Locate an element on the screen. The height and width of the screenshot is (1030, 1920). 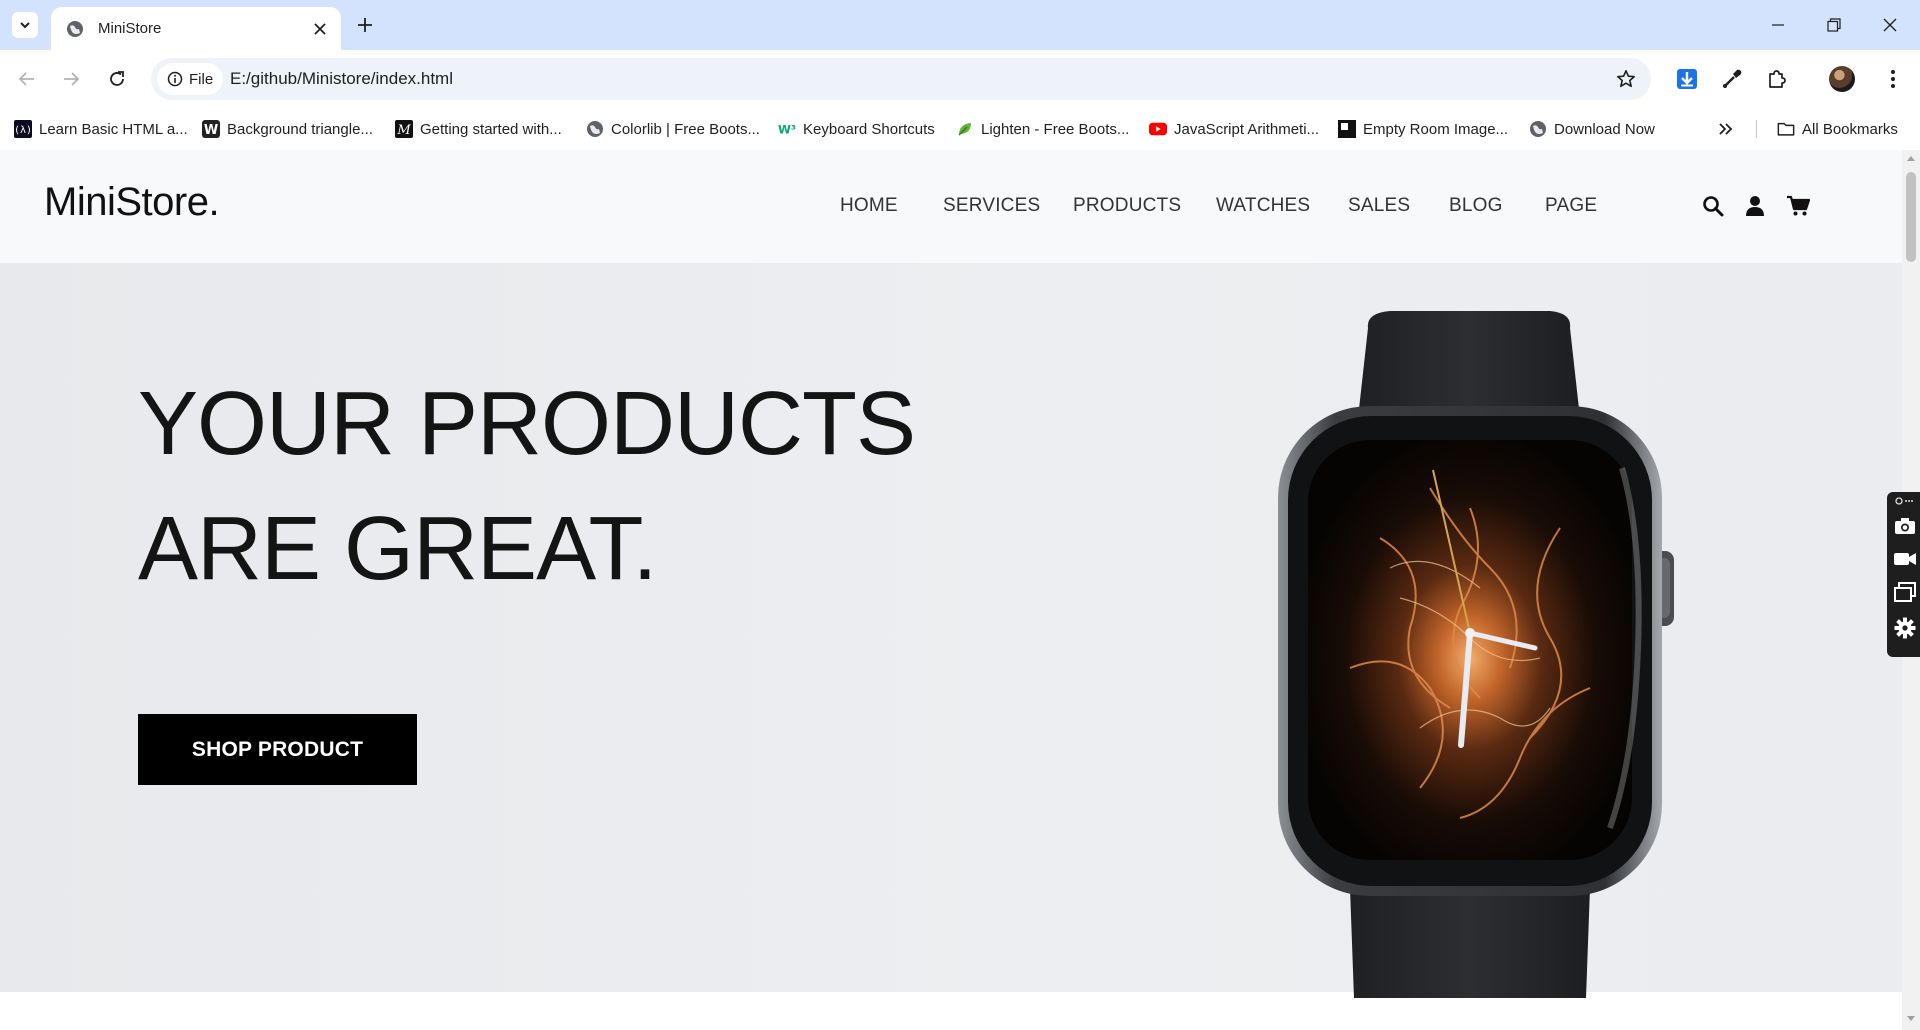
w-icon: W is located at coordinates (211, 129).